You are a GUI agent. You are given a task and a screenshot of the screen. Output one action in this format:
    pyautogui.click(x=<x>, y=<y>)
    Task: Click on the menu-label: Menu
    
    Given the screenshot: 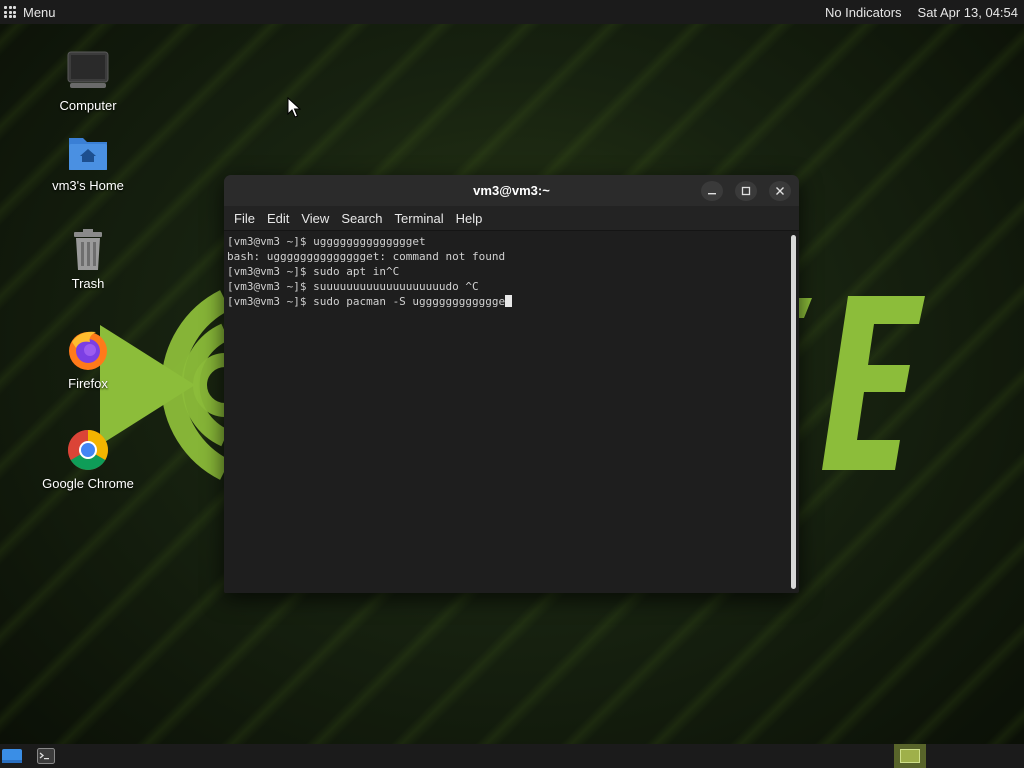 What is the action you would take?
    pyautogui.click(x=39, y=12)
    